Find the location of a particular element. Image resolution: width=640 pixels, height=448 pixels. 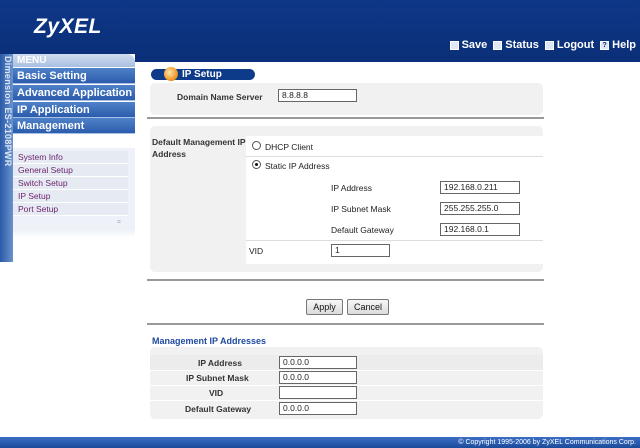

mgmt-vid-label: VID is located at coordinates (216, 393).